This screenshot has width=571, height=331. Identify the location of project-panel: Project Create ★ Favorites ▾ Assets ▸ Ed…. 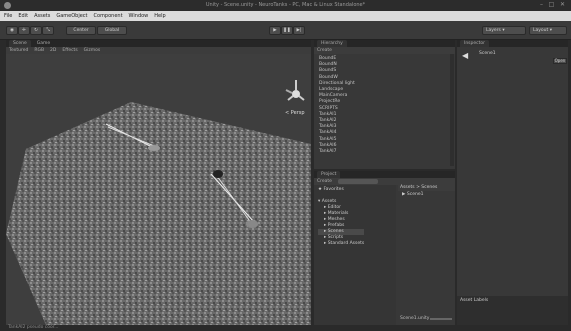
(384, 248).